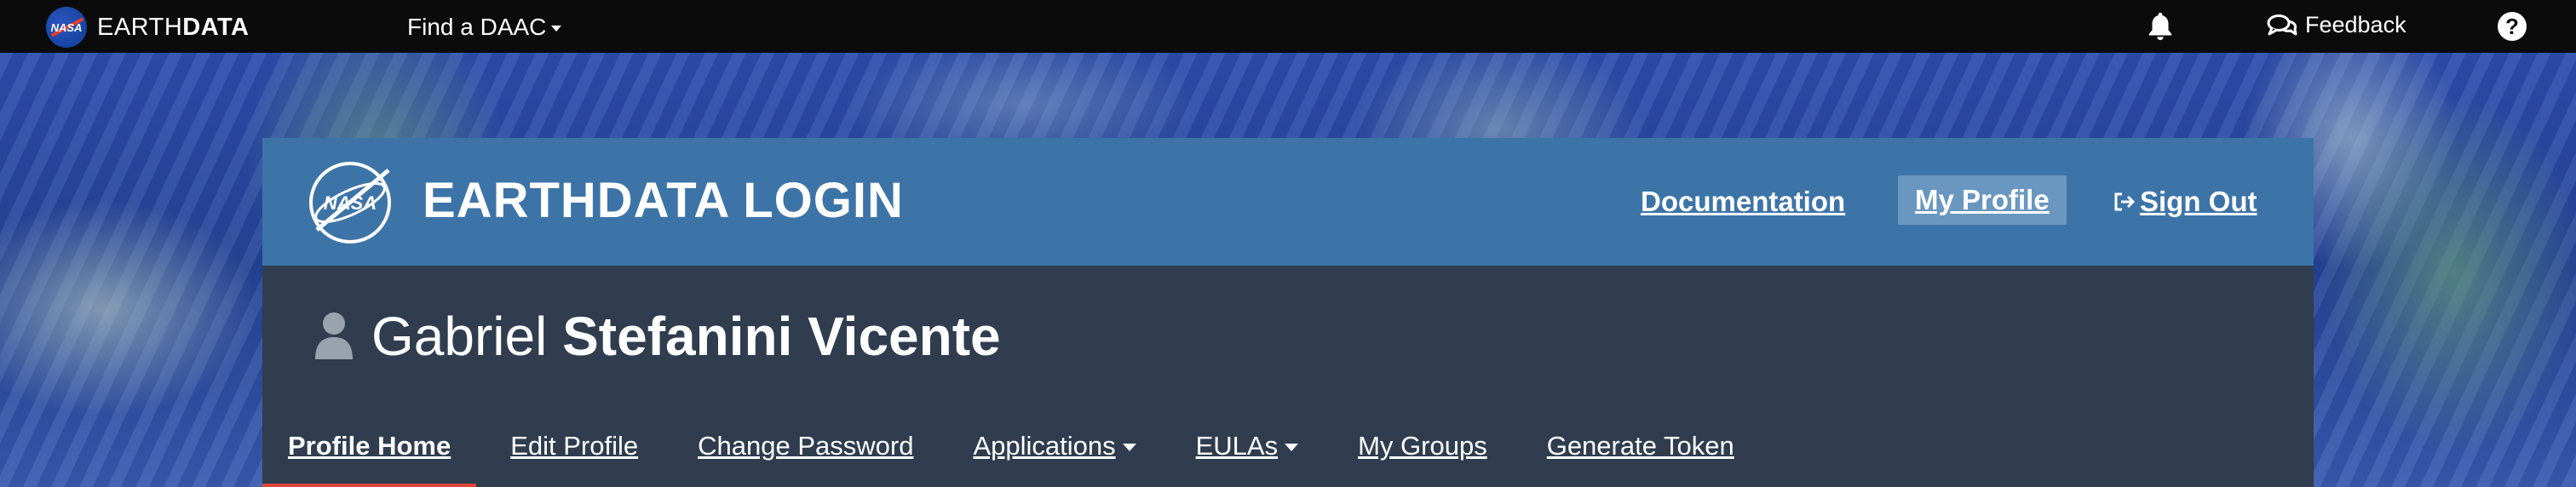  I want to click on user-last-name: Stefanini Vicente, so click(782, 336).